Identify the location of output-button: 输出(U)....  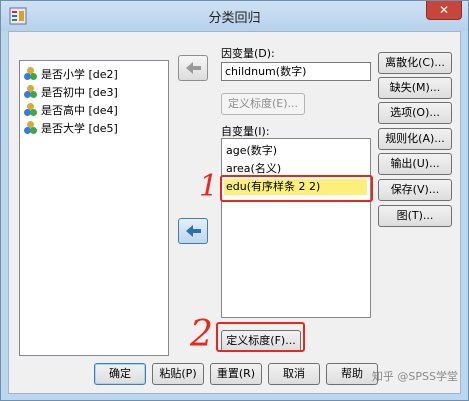
(415, 164).